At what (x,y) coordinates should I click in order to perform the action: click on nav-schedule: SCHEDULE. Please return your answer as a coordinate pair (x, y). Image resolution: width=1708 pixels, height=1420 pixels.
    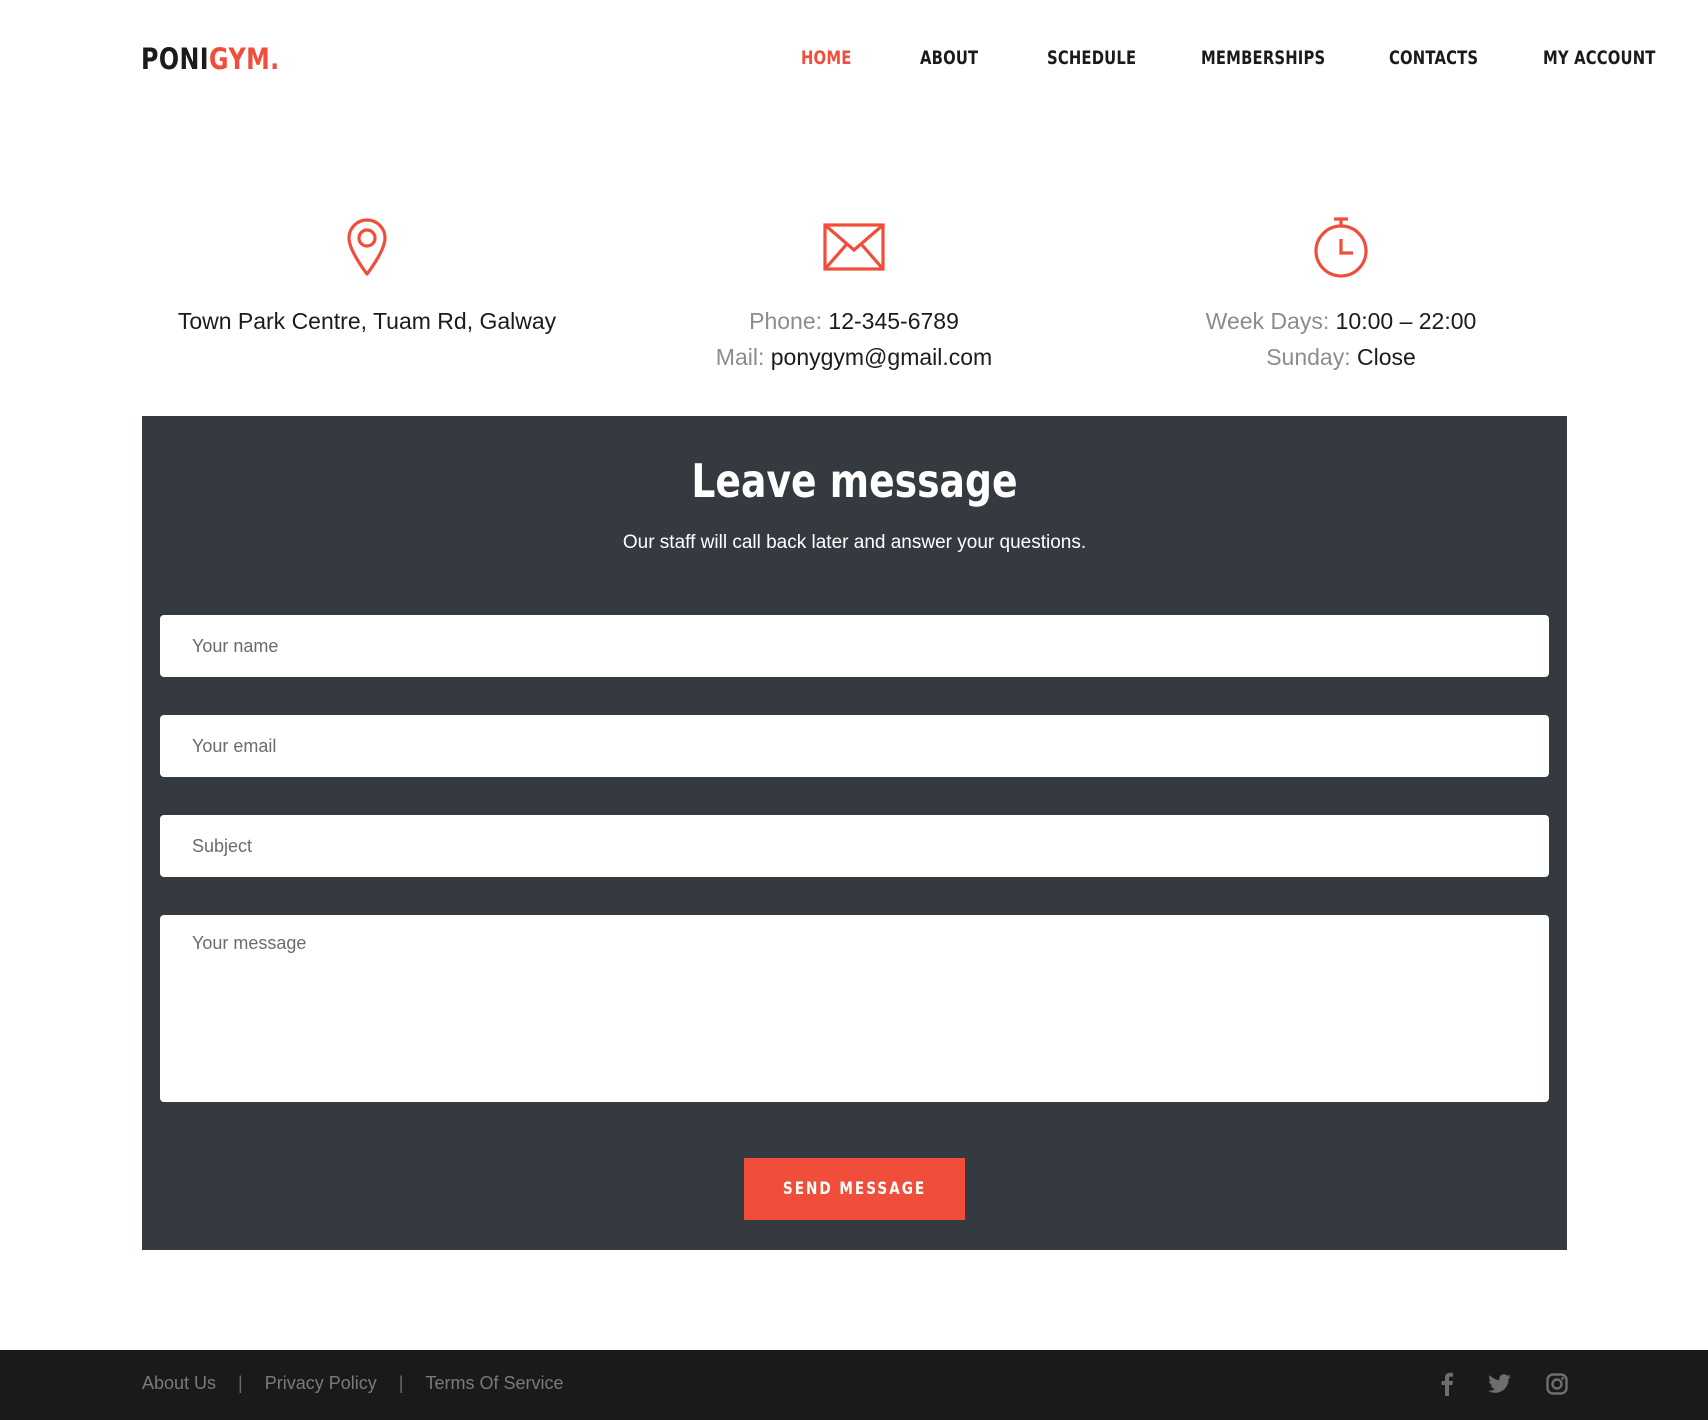
    Looking at the image, I should click on (1091, 58).